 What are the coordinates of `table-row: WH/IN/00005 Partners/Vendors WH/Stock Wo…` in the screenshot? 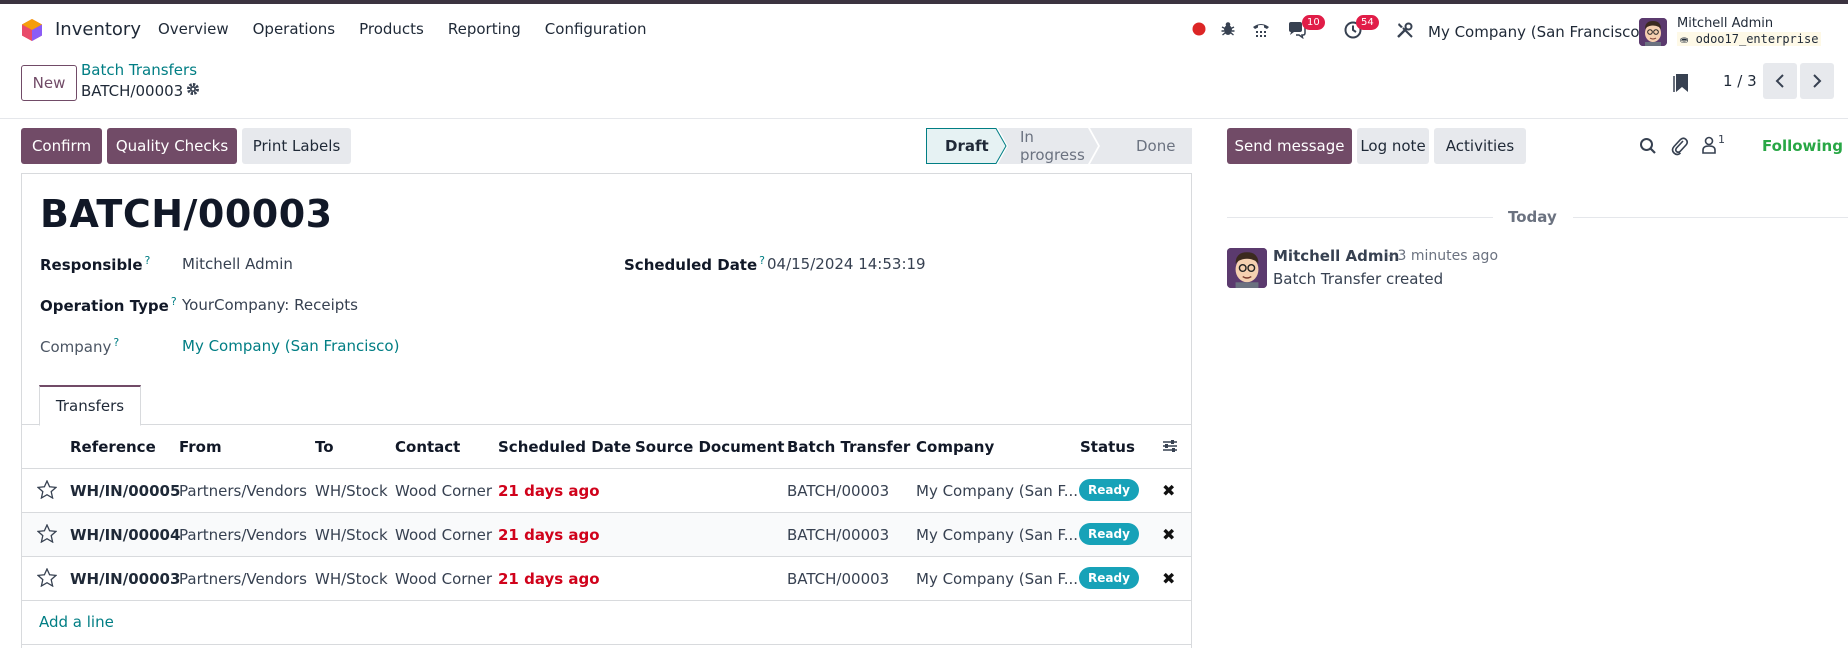 It's located at (606, 491).